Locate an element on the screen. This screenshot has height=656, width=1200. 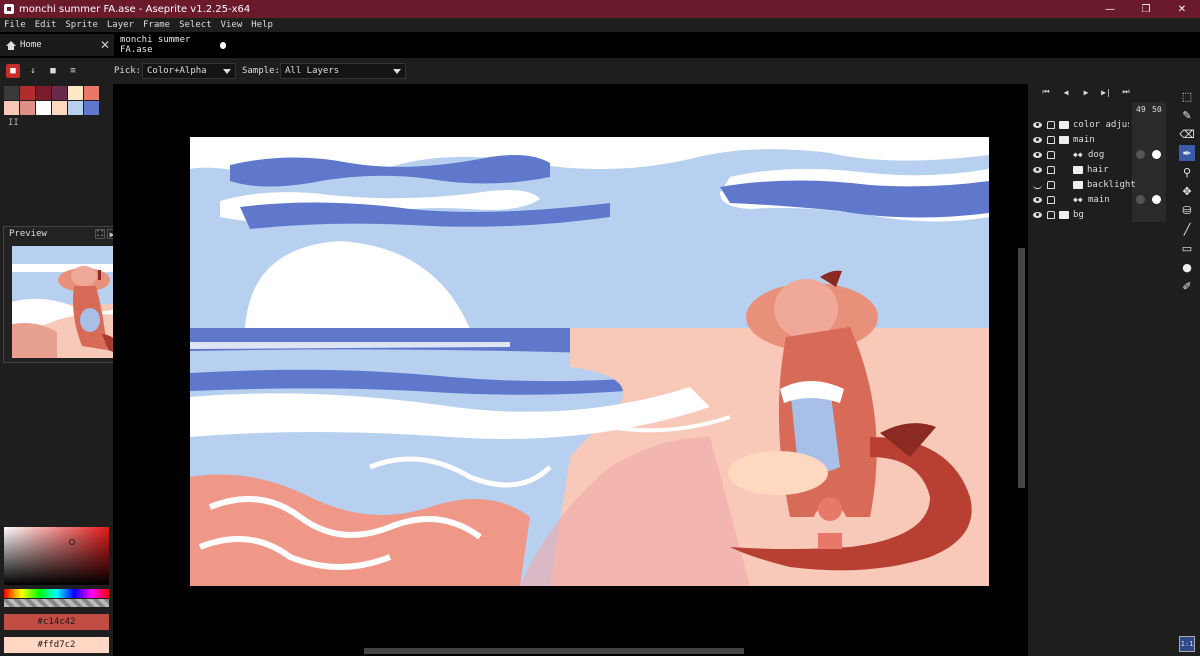
frame-number: 50 is located at coordinates (1157, 109).